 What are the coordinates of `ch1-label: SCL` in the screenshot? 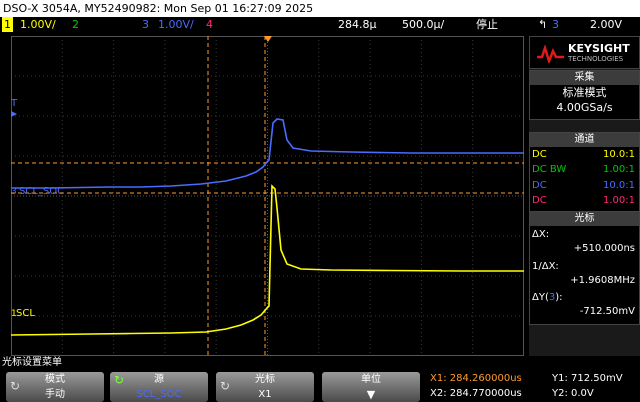 It's located at (25, 313).